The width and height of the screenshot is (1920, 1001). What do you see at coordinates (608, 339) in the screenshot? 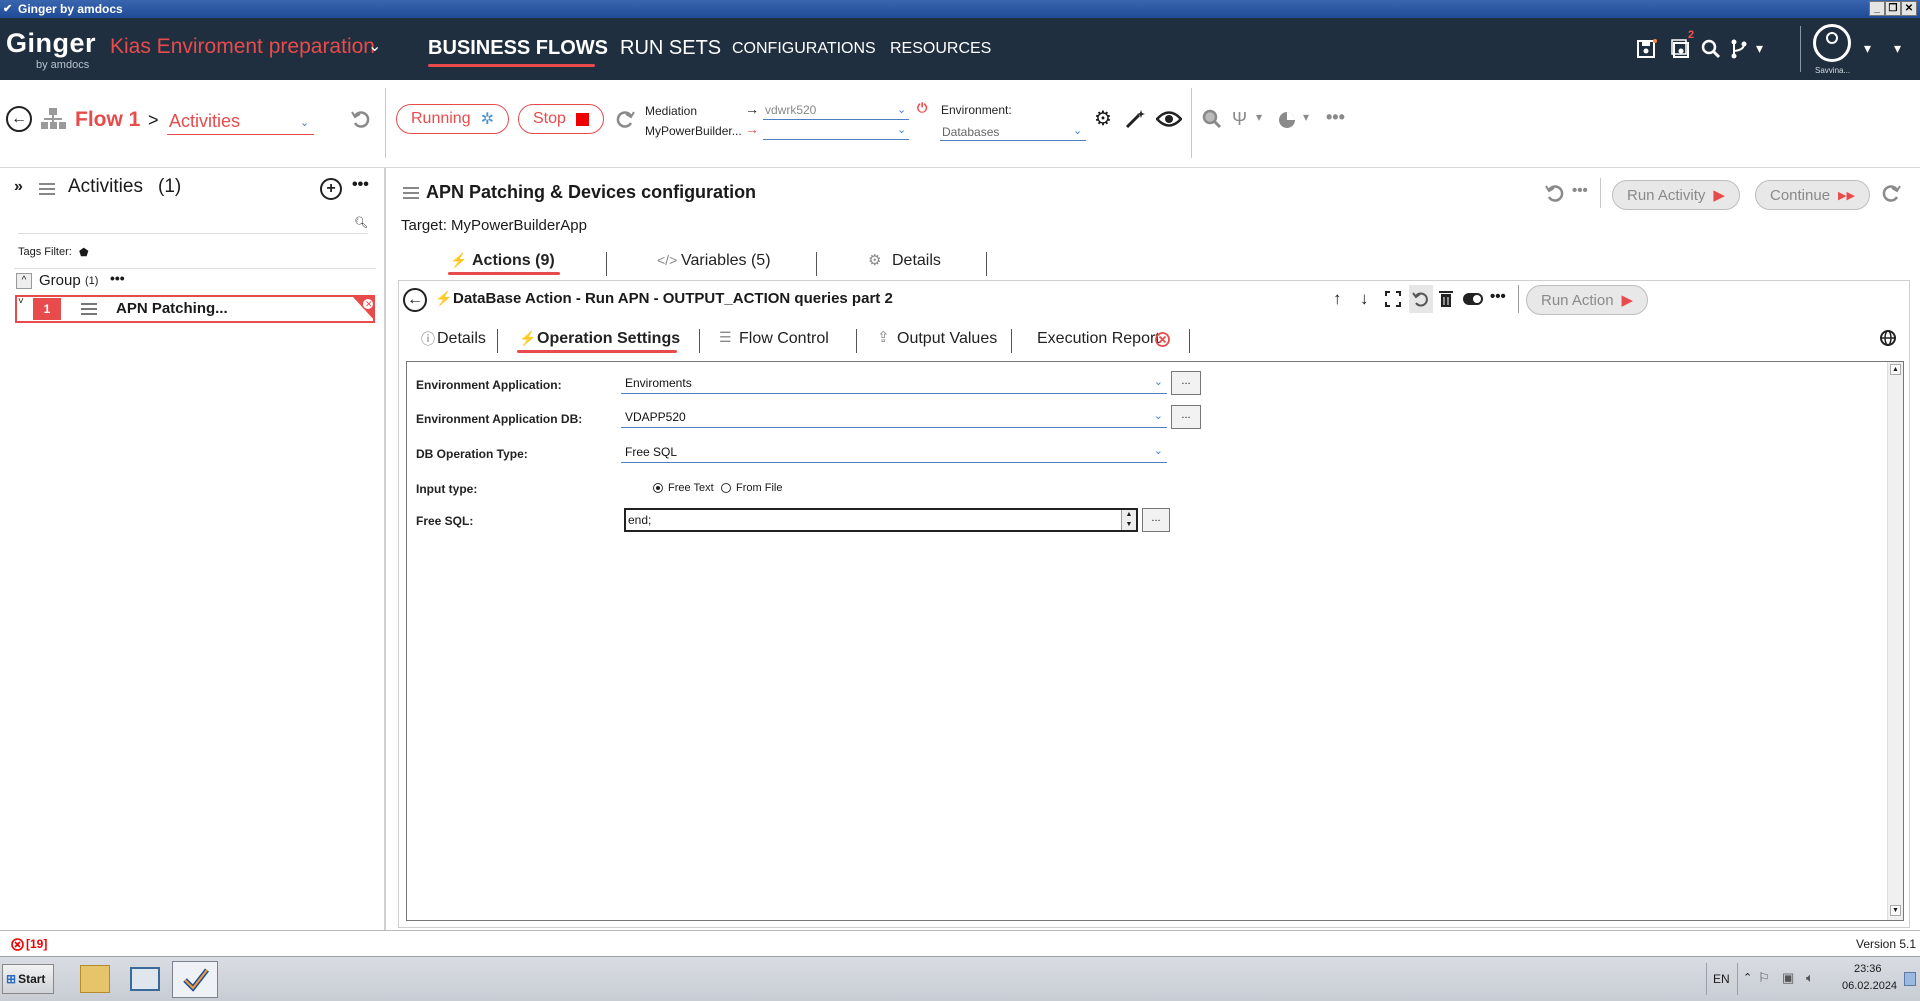
I see `action-tab-operation-settings: Operation Settings` at bounding box center [608, 339].